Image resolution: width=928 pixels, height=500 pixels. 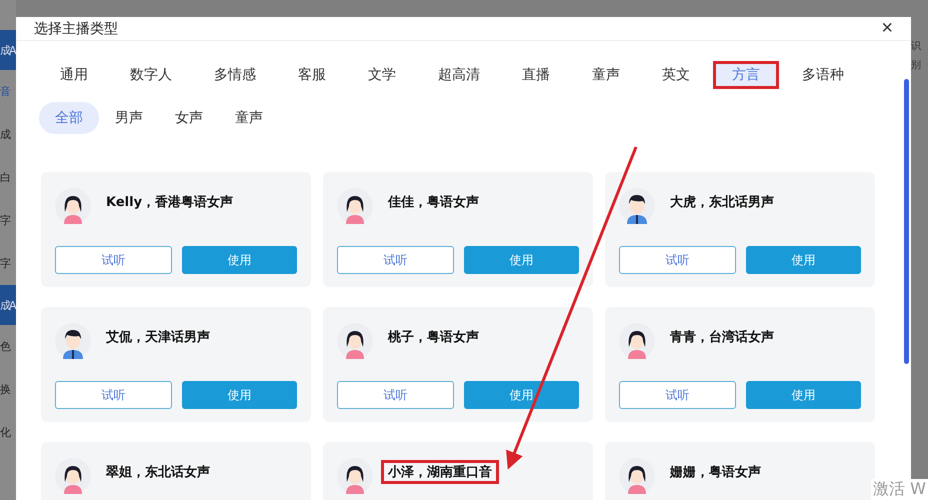 I want to click on background-menu-text: 成, so click(x=5, y=135).